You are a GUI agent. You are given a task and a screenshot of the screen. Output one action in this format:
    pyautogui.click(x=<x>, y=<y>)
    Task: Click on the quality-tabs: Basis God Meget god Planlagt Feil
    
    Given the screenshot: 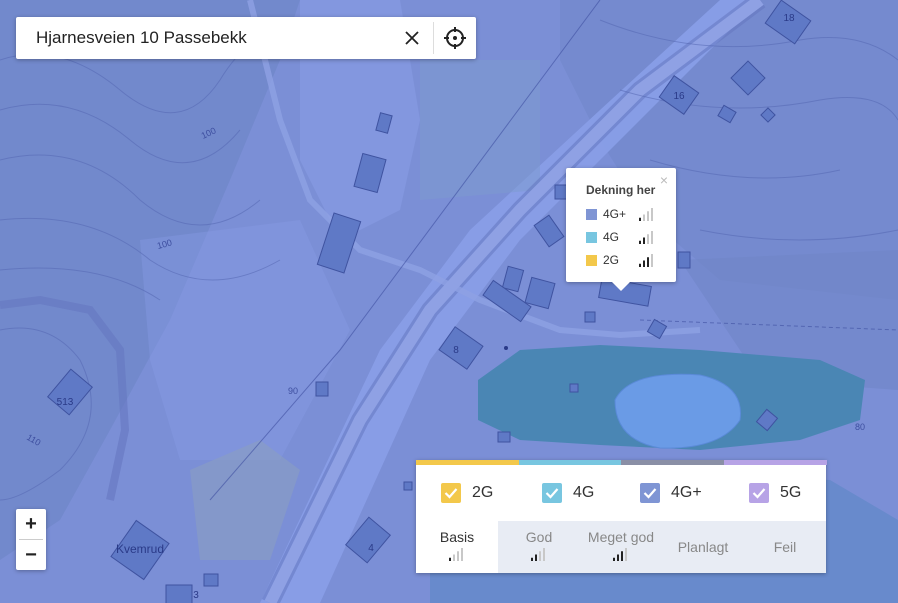 What is the action you would take?
    pyautogui.click(x=621, y=547)
    